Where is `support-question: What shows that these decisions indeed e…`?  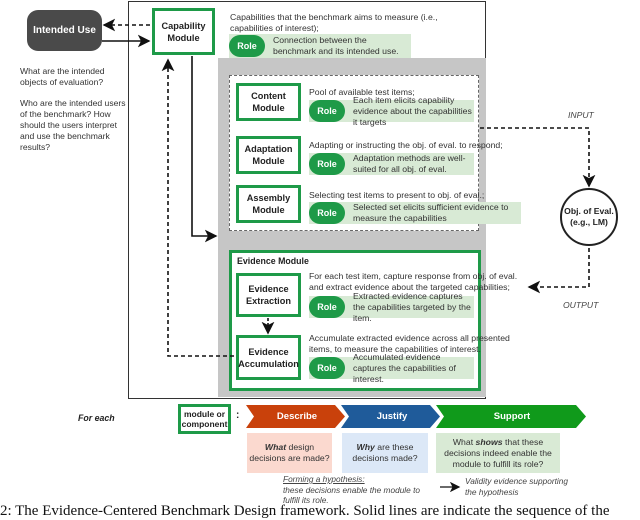 support-question: What shows that these decisions indeed e… is located at coordinates (498, 453).